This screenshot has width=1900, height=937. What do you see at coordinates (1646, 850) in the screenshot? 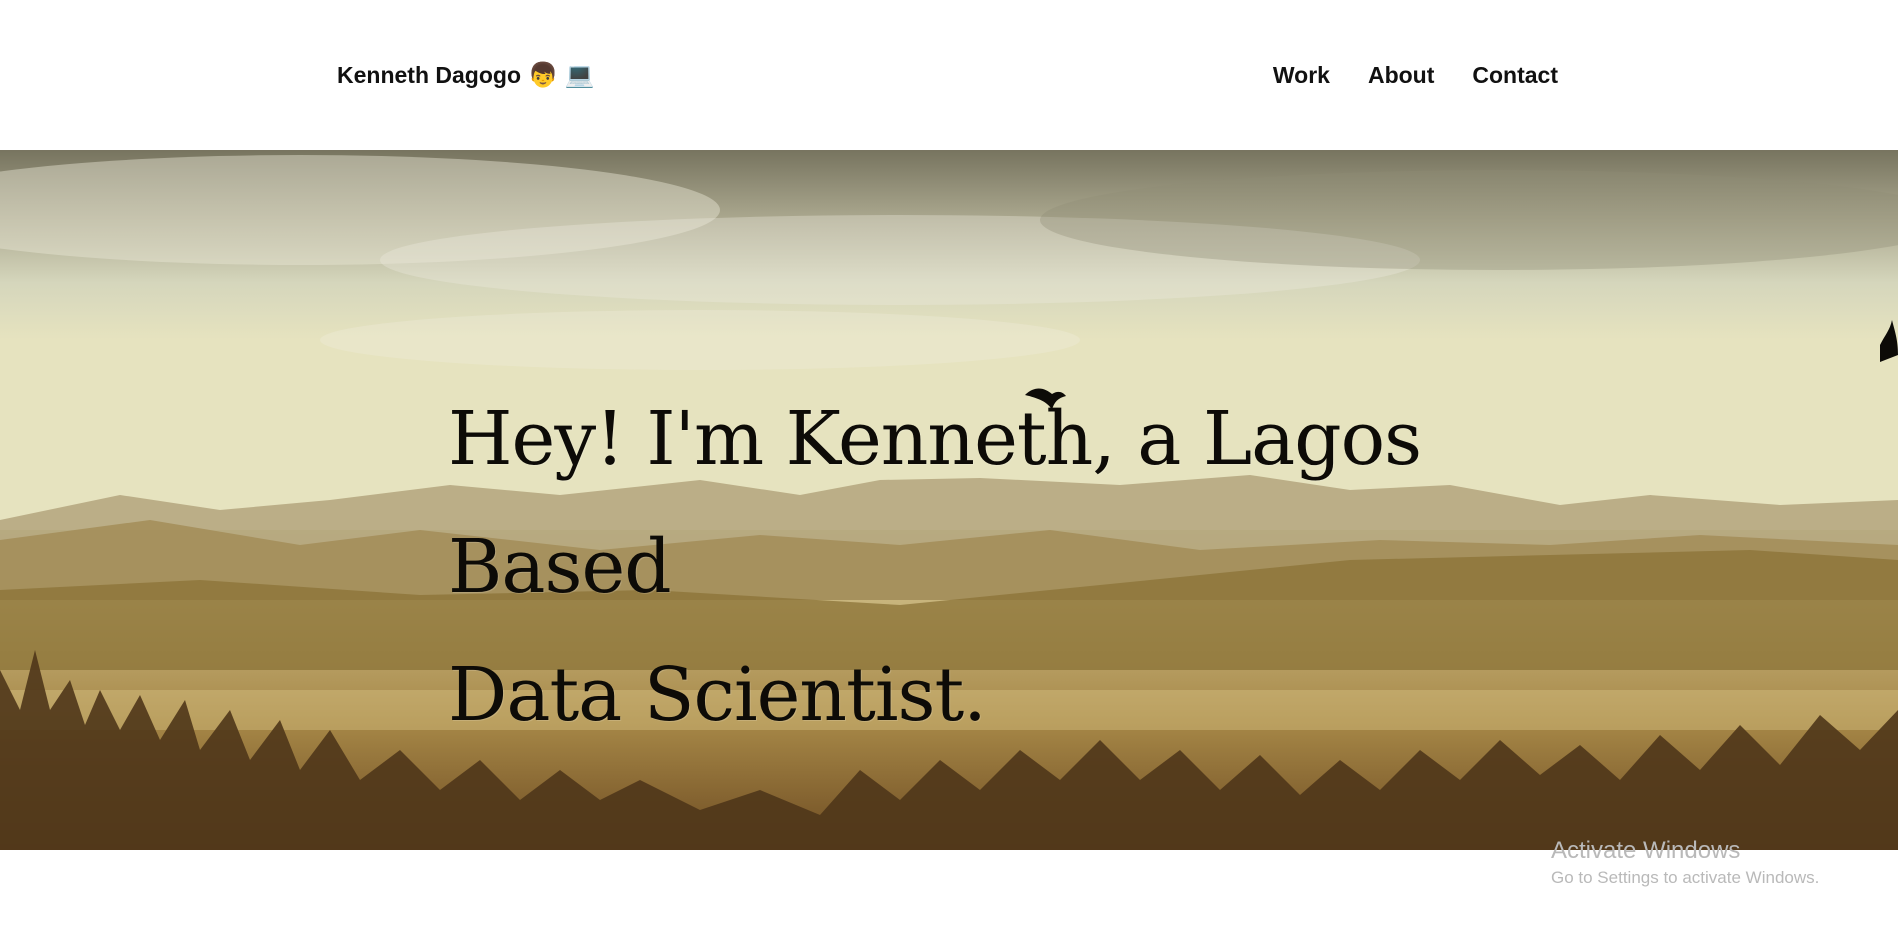
I see `watermark-title: Activate Windows` at bounding box center [1646, 850].